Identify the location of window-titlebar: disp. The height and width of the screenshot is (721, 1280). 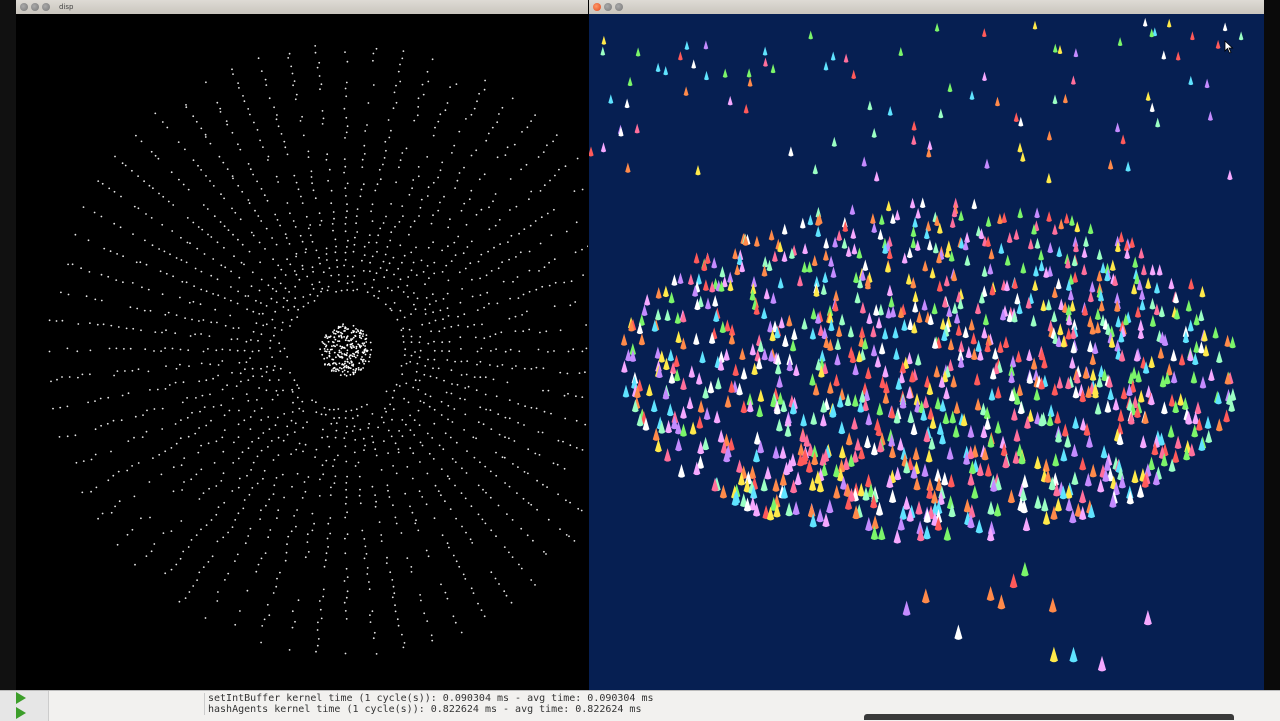
(302, 7).